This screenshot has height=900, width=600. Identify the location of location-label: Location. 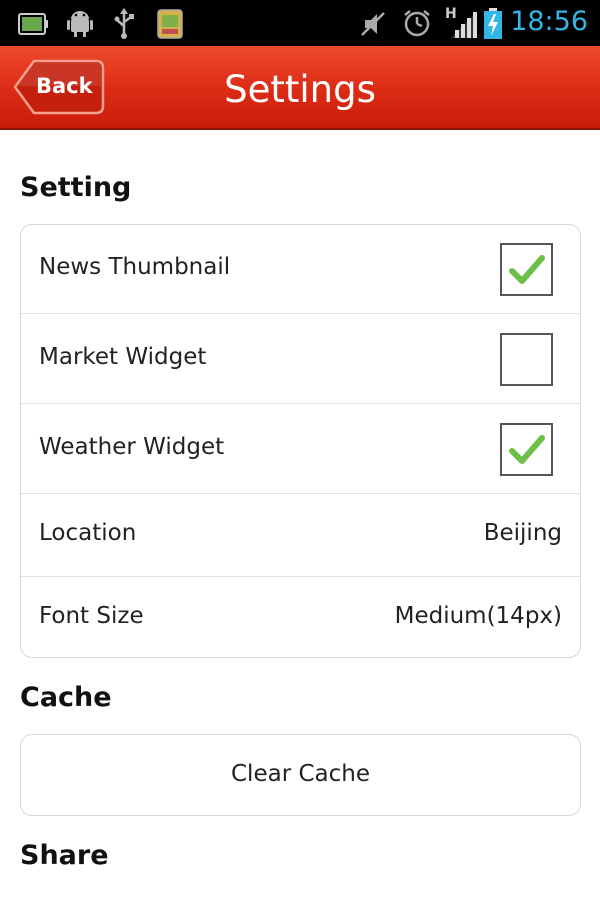
(88, 533).